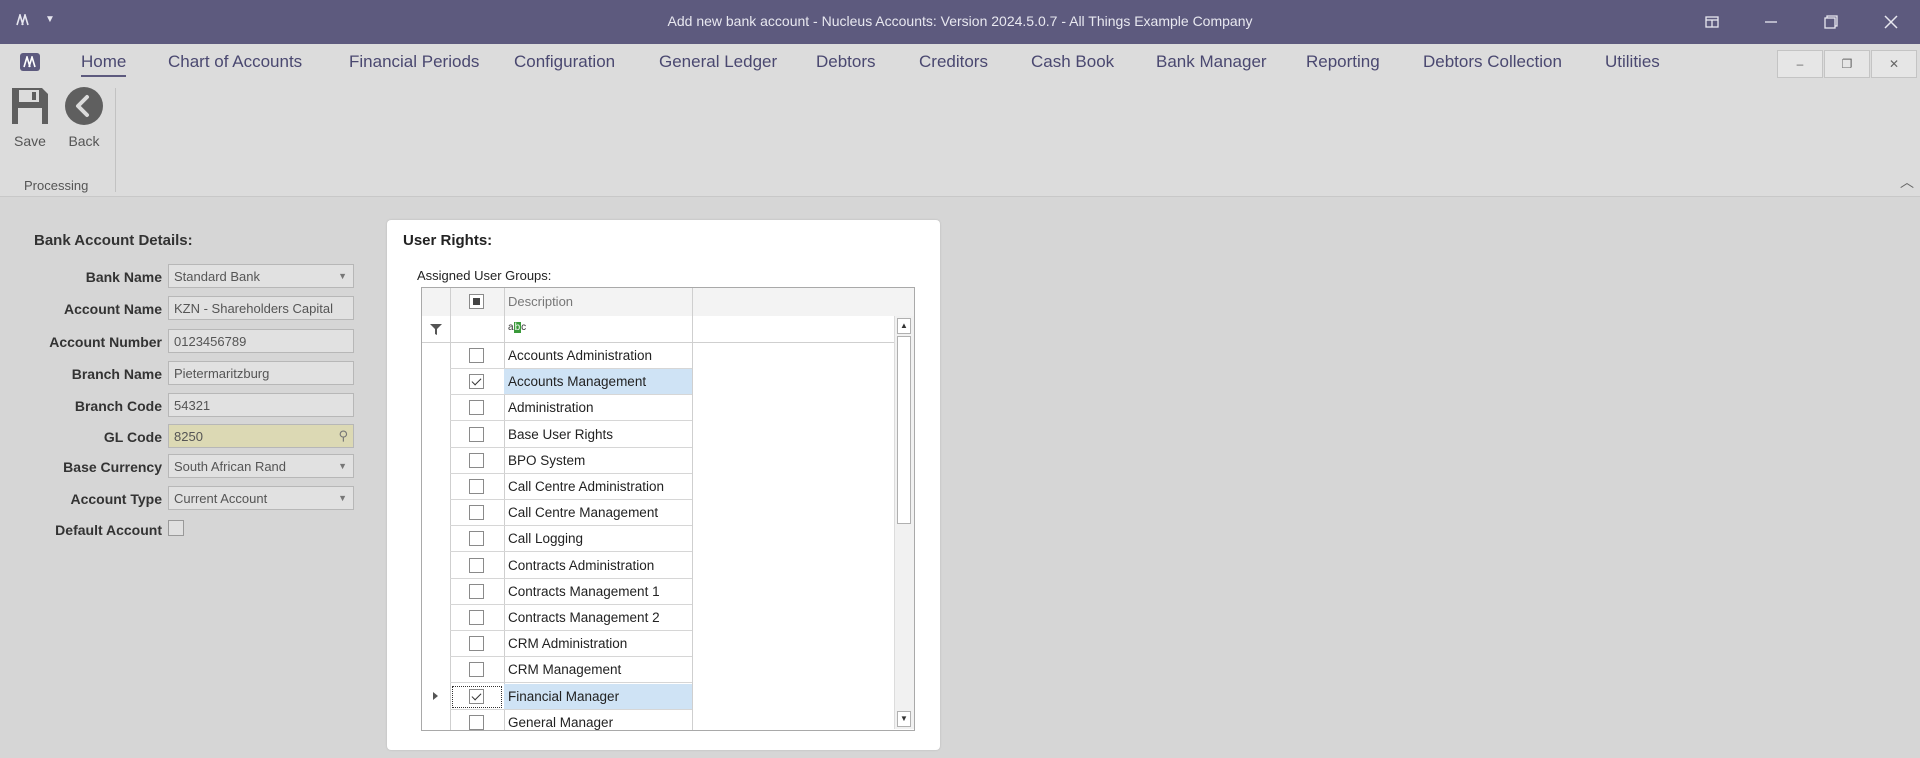  What do you see at coordinates (1712, 22) in the screenshot?
I see `layout-icon` at bounding box center [1712, 22].